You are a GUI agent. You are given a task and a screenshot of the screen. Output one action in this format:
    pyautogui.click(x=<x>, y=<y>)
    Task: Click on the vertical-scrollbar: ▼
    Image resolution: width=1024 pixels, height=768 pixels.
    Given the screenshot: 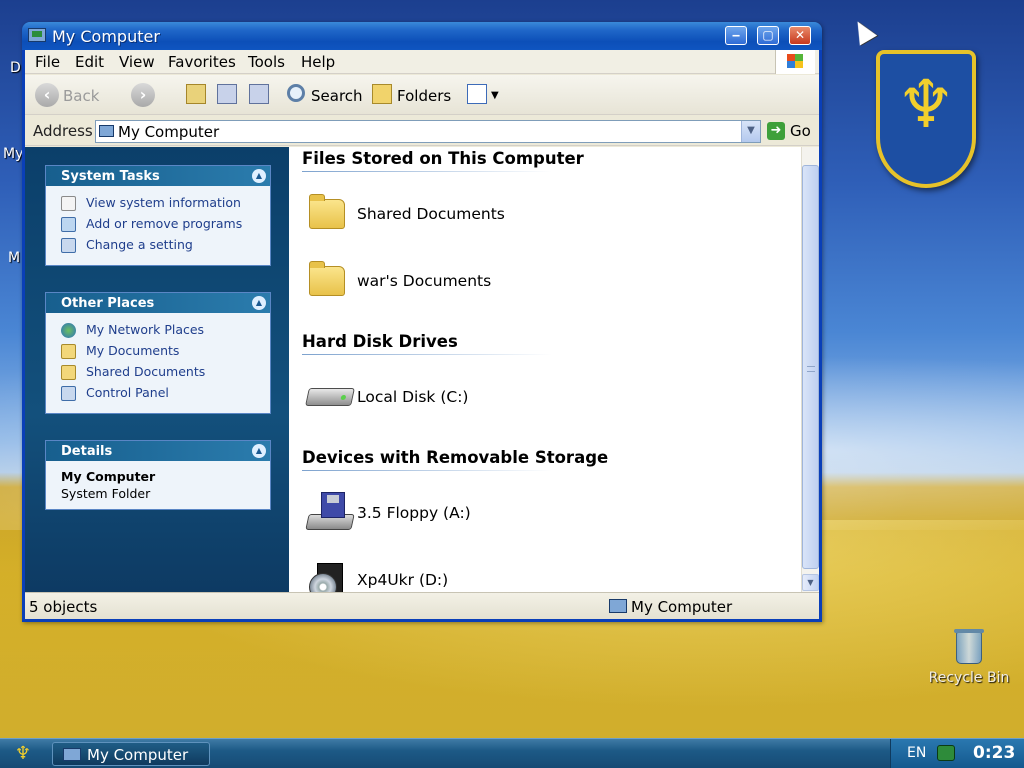 What is the action you would take?
    pyautogui.click(x=810, y=369)
    